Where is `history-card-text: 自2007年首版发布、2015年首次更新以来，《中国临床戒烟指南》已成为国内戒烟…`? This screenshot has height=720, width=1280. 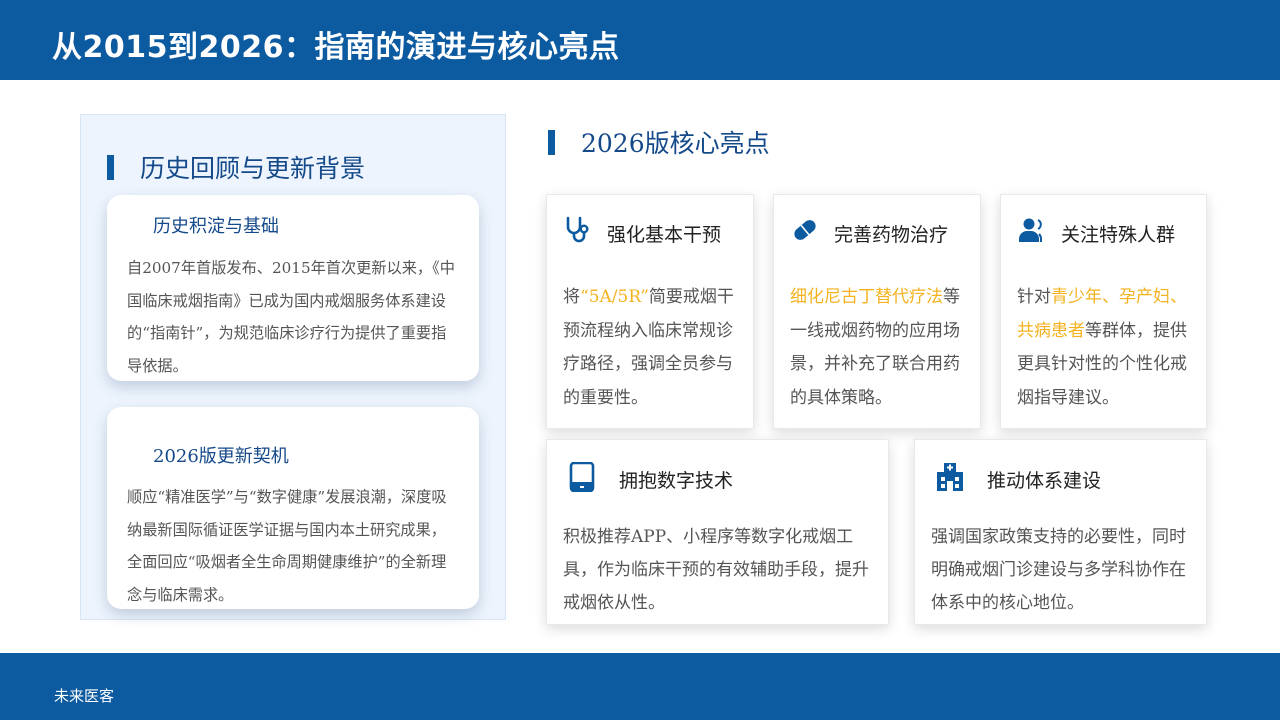
history-card-text: 自2007年首版发布、2015年首次更新以来，《中国临床戒烟指南》已成为国内戒烟… is located at coordinates (291, 317).